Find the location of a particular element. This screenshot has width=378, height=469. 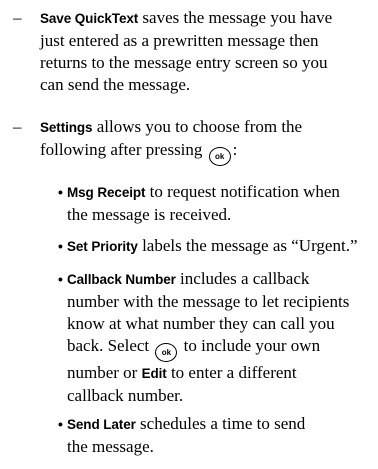

edit-term: Edit is located at coordinates (154, 373).